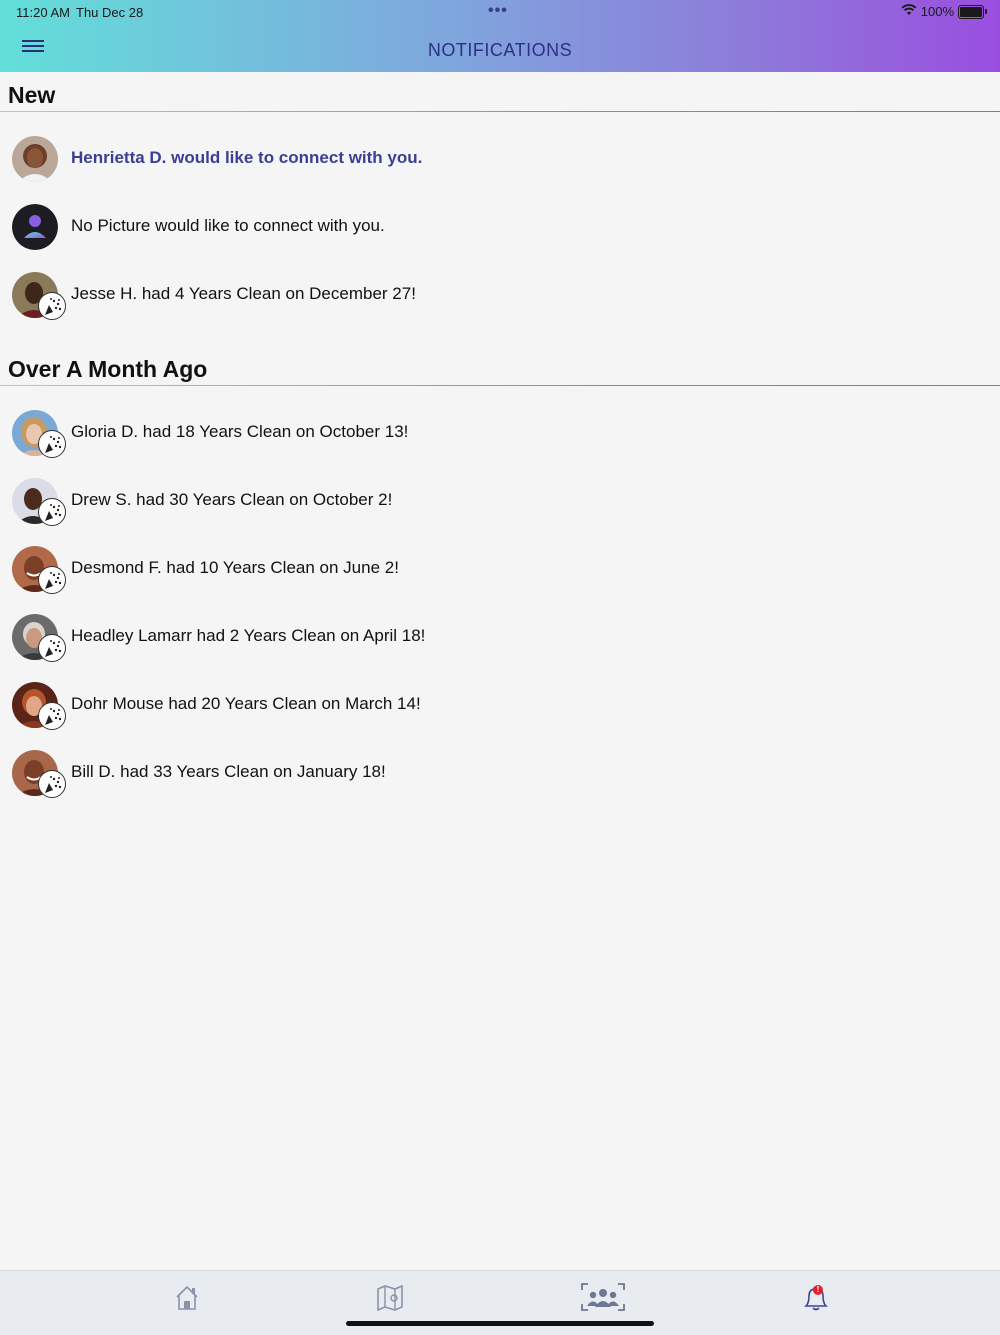  What do you see at coordinates (110, 12) in the screenshot?
I see `status-date: Thu Dec 28` at bounding box center [110, 12].